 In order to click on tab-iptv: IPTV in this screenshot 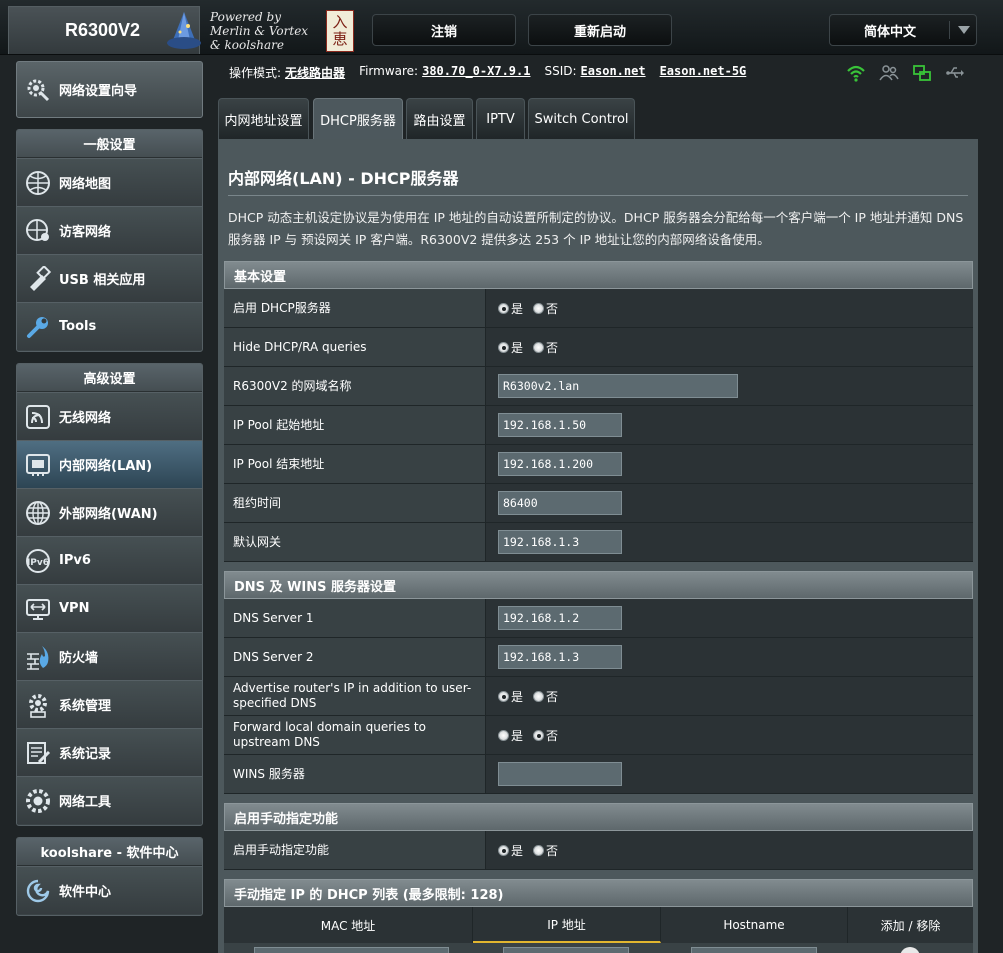, I will do `click(500, 119)`.